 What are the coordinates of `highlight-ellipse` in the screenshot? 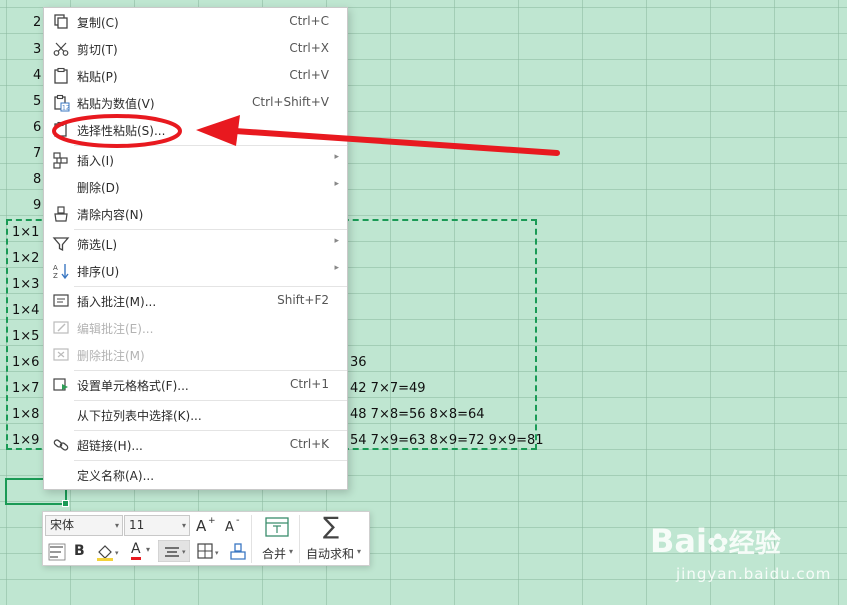 It's located at (117, 131).